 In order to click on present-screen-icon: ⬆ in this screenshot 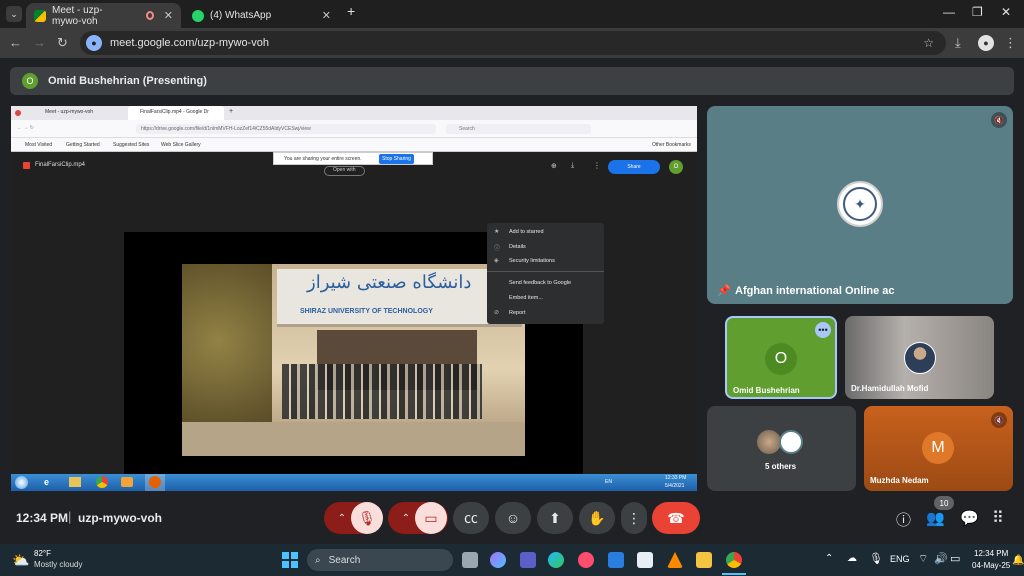, I will do `click(555, 518)`.